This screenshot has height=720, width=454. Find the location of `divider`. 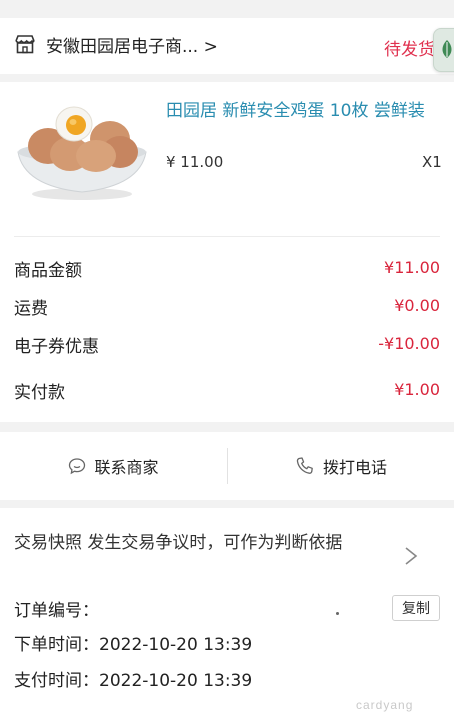

divider is located at coordinates (227, 236).